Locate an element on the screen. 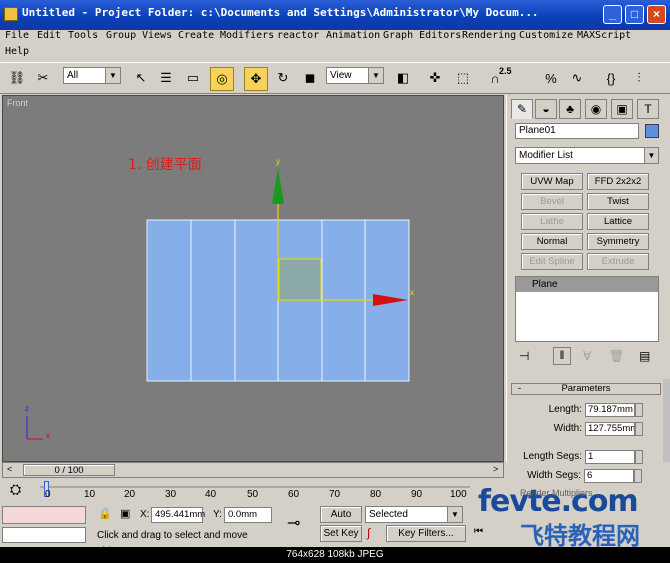 The height and width of the screenshot is (563, 670). maxscript-listener-field is located at coordinates (44, 515).